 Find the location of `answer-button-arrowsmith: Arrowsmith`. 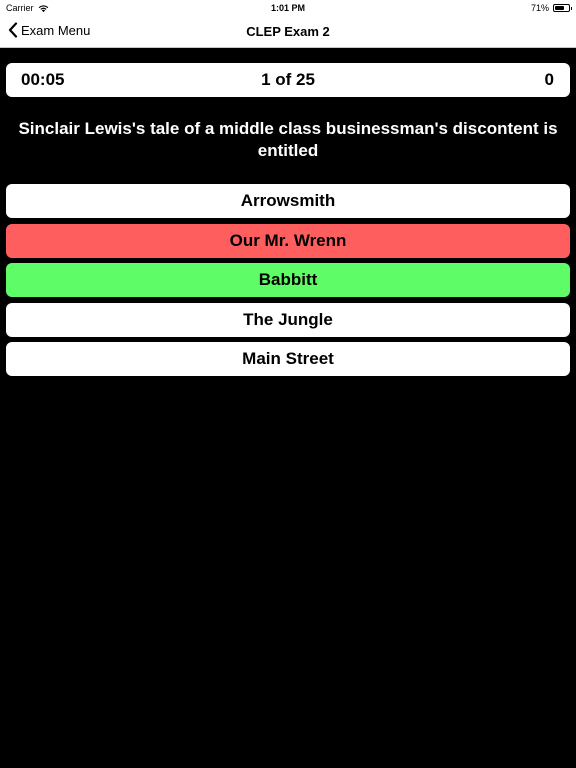

answer-button-arrowsmith: Arrowsmith is located at coordinates (288, 201).